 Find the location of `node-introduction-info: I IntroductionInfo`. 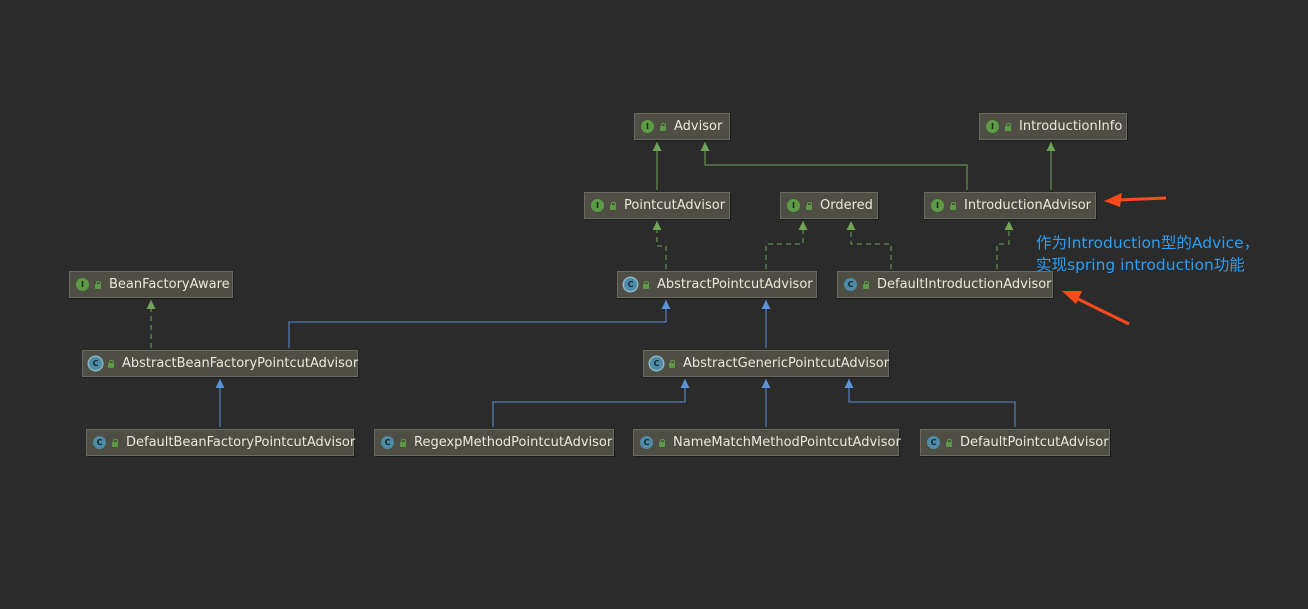

node-introduction-info: I IntroductionInfo is located at coordinates (1053, 126).